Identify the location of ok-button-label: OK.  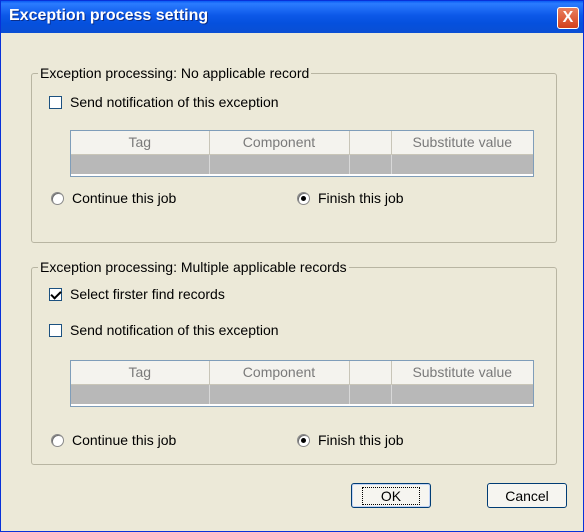
(391, 495).